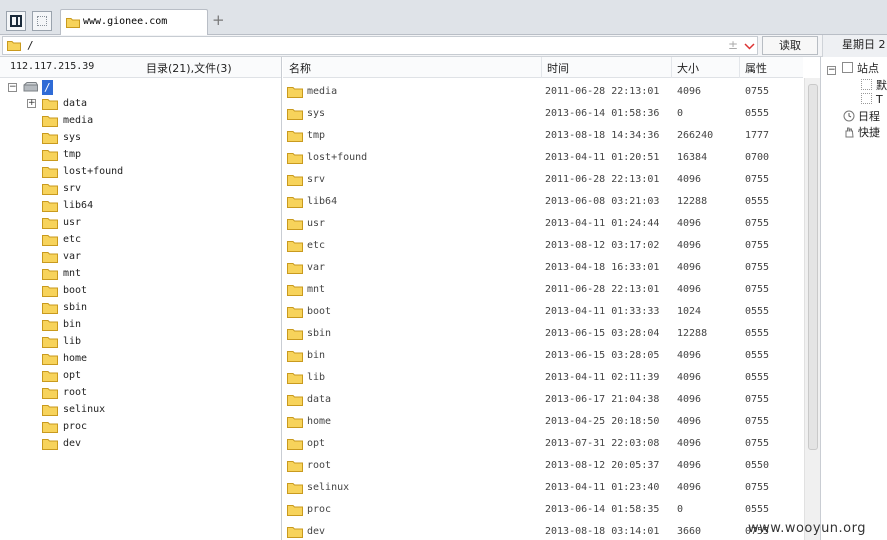  I want to click on tree-item-label: lost+found, so click(93, 171).